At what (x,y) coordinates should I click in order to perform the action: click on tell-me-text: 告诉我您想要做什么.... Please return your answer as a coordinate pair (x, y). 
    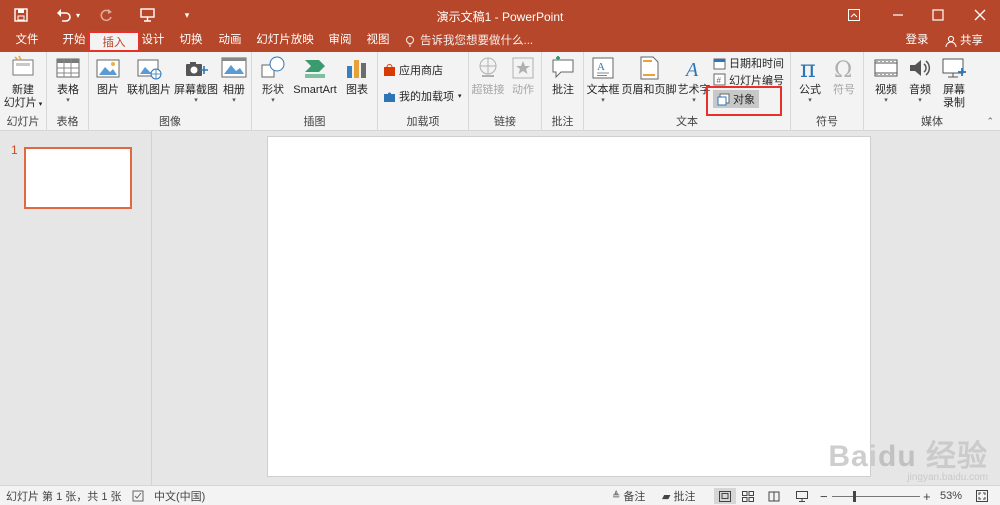
    Looking at the image, I should click on (477, 41).